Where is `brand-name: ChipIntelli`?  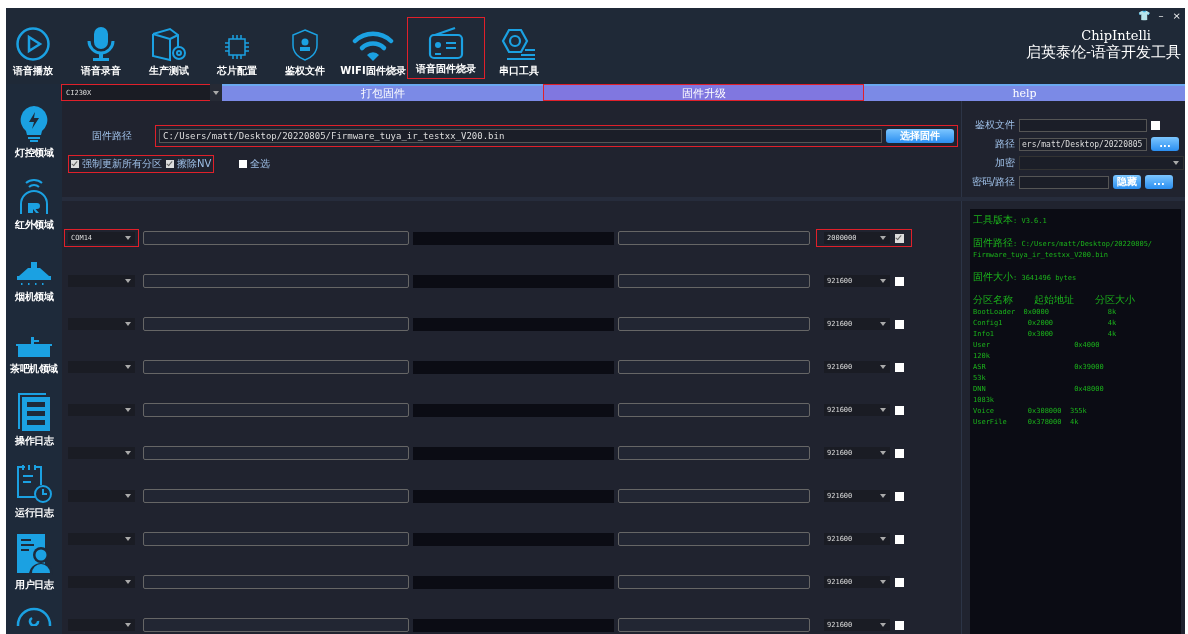 brand-name: ChipIntelli is located at coordinates (1116, 35).